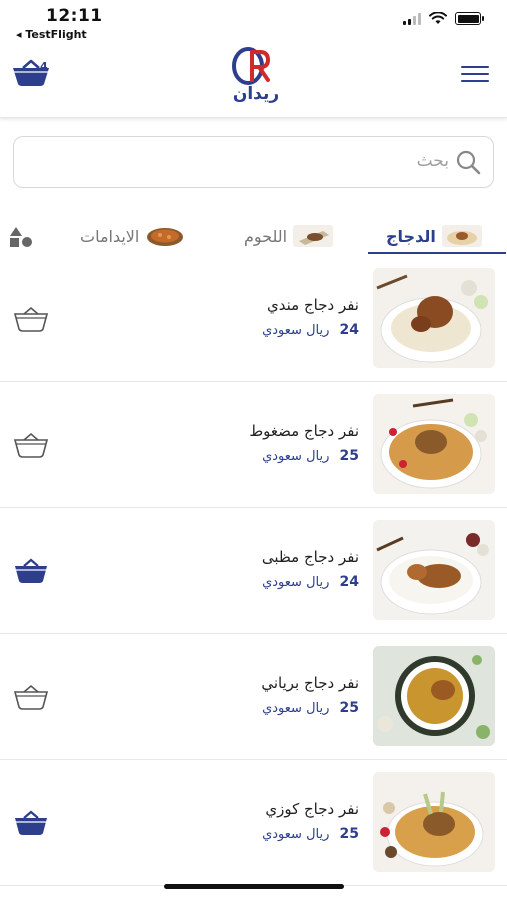 The height and width of the screenshot is (900, 507). Describe the element at coordinates (461, 236) in the screenshot. I see `chicken-dish-thumbnail` at that location.